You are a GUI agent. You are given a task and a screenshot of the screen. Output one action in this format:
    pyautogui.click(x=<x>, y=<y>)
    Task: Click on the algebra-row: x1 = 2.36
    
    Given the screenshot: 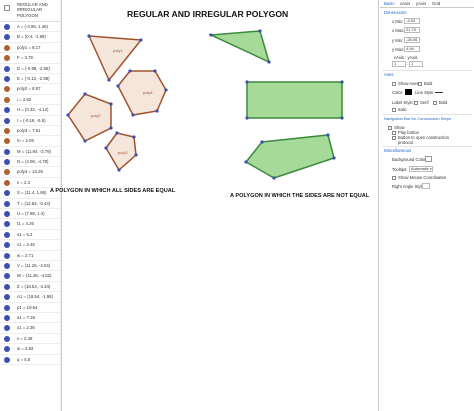 What is the action you would take?
    pyautogui.click(x=30, y=328)
    